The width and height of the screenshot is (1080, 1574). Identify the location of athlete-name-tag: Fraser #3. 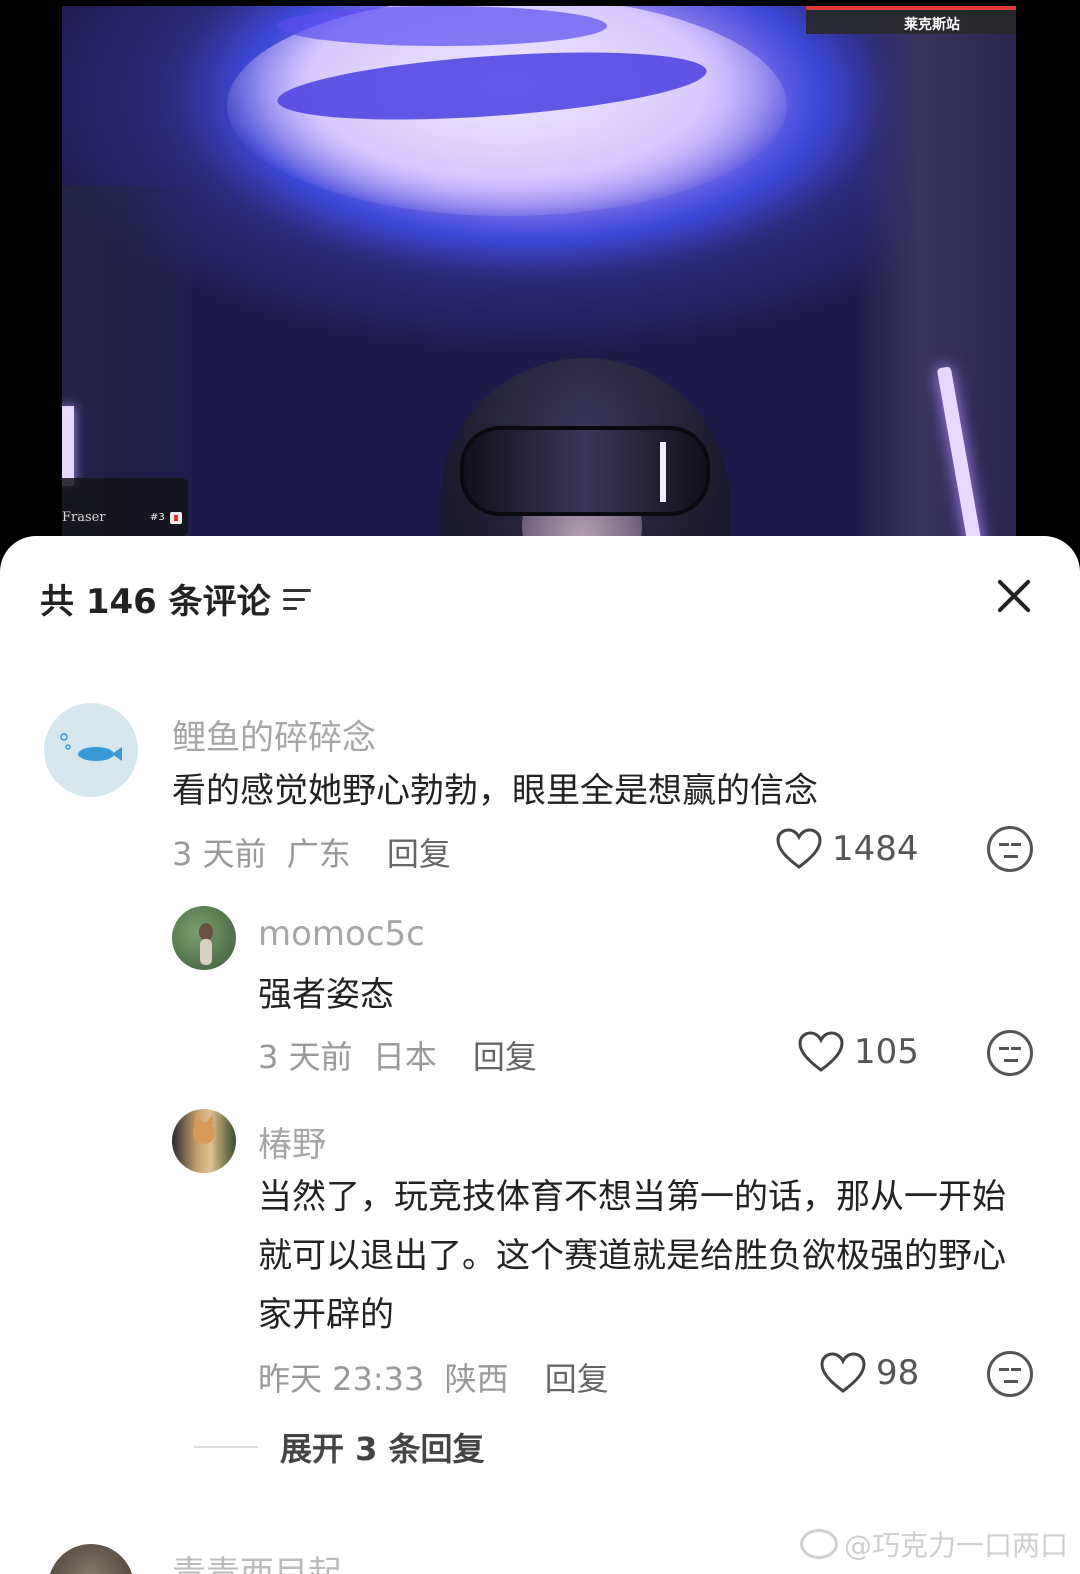
(125, 507).